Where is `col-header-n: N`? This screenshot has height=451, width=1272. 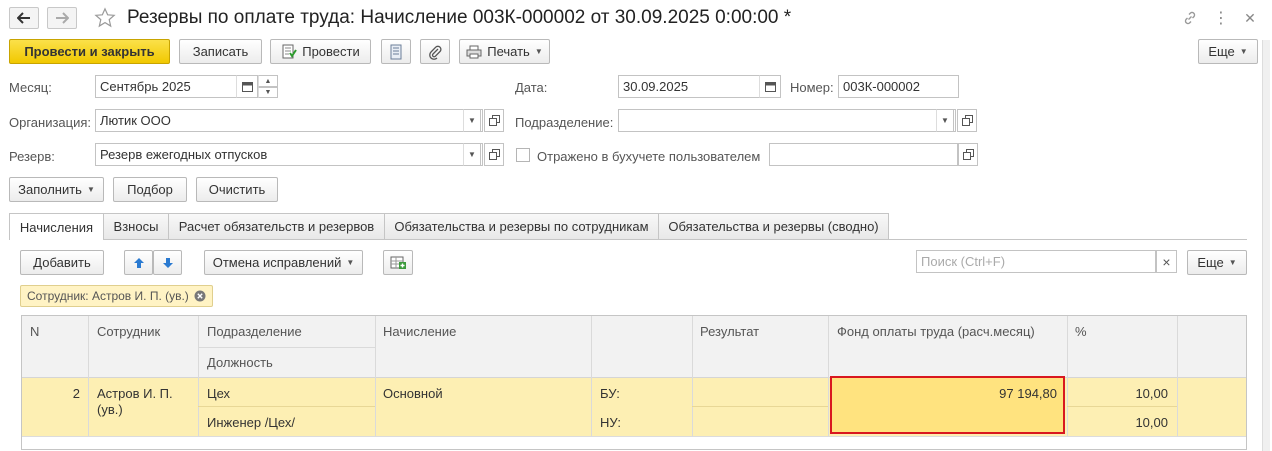 col-header-n: N is located at coordinates (34, 331).